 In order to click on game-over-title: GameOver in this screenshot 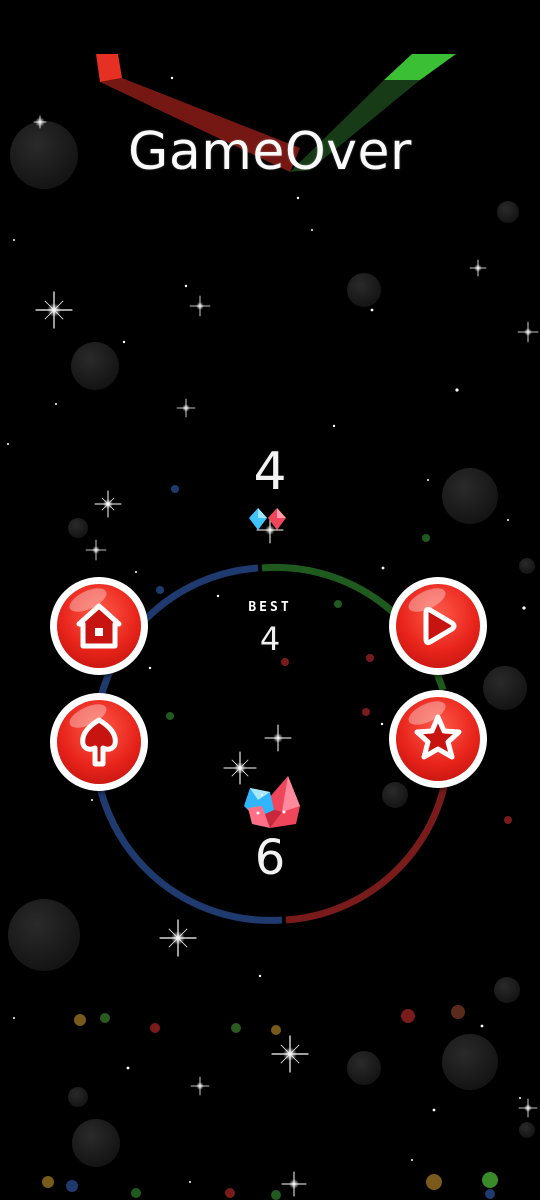, I will do `click(270, 152)`.